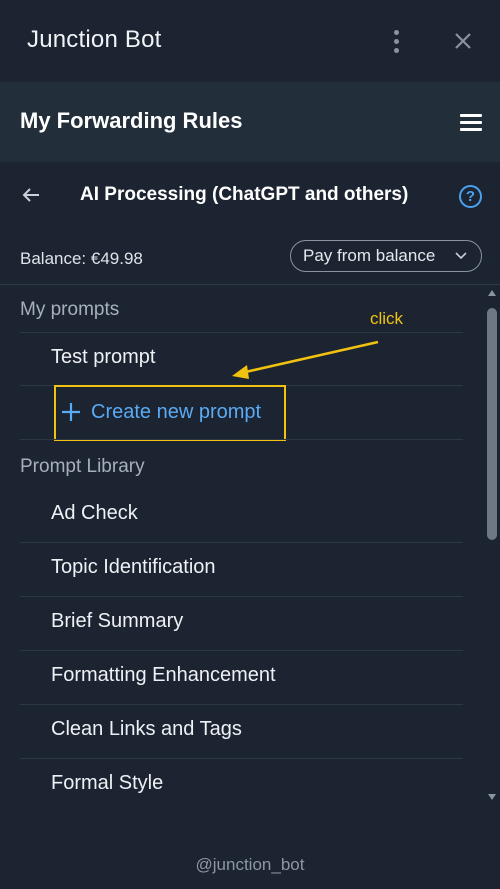  Describe the element at coordinates (117, 621) in the screenshot. I see `library-item-brief-summary: Brief Summary` at that location.